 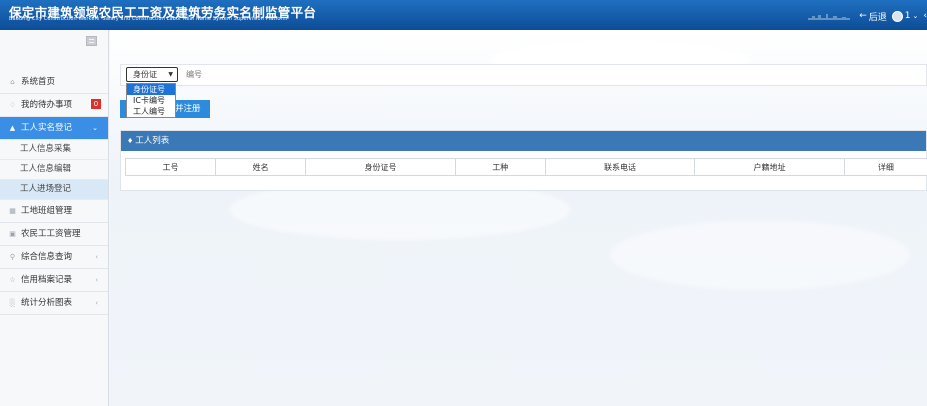 I want to click on bar-chart-icon: ░, so click(x=12, y=303).